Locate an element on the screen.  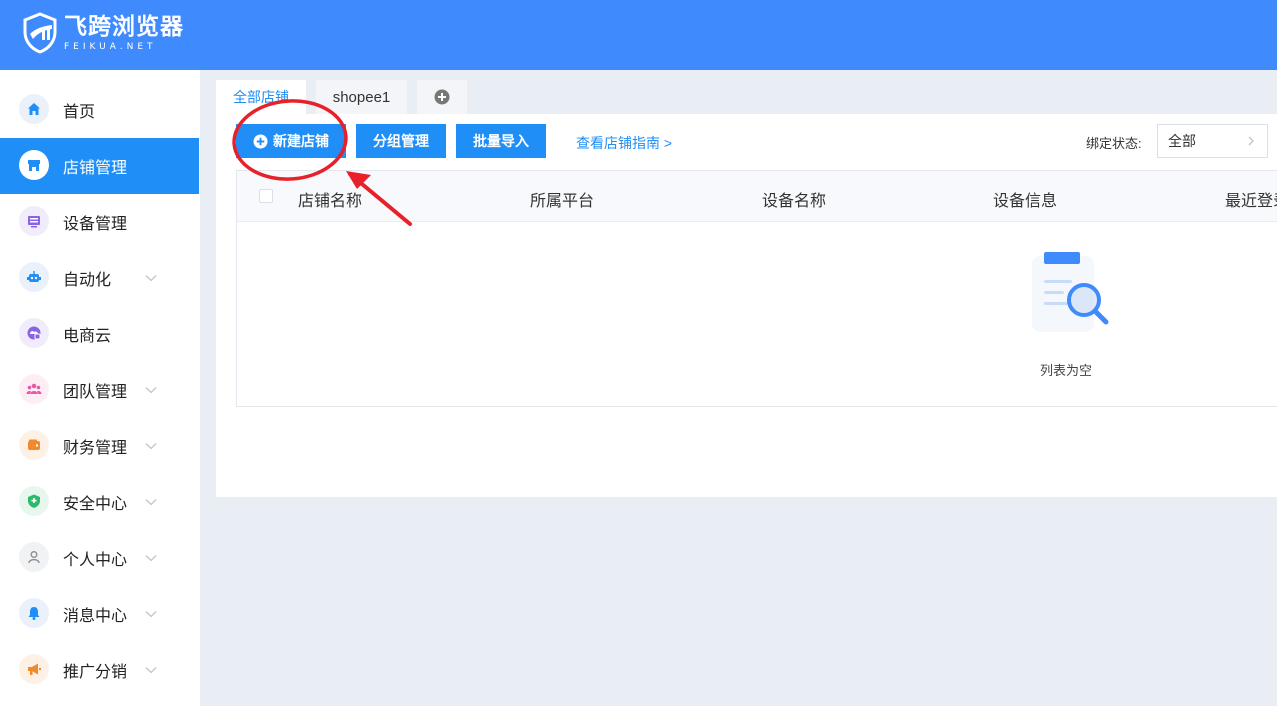
megaphone-icon is located at coordinates (34, 669).